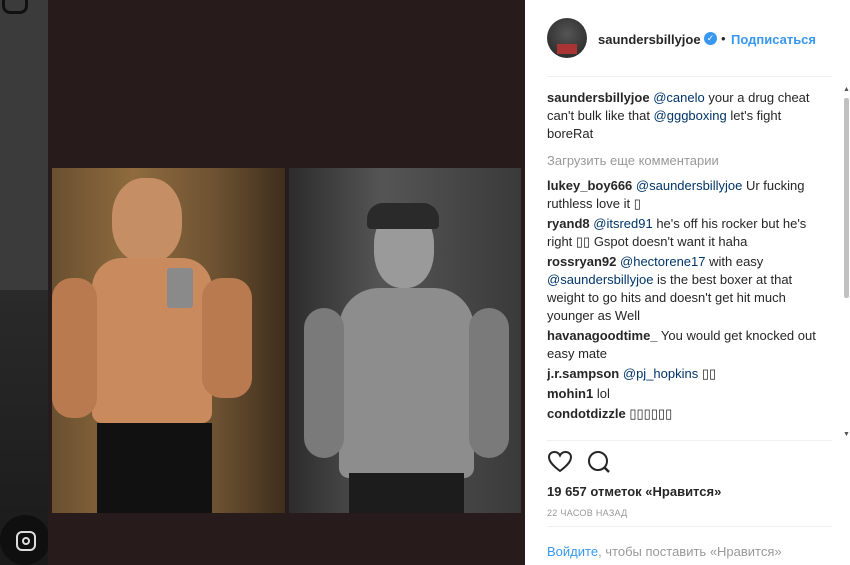 Image resolution: width=850 pixels, height=565 pixels. I want to click on comment-username: condotdizzle, so click(586, 413).